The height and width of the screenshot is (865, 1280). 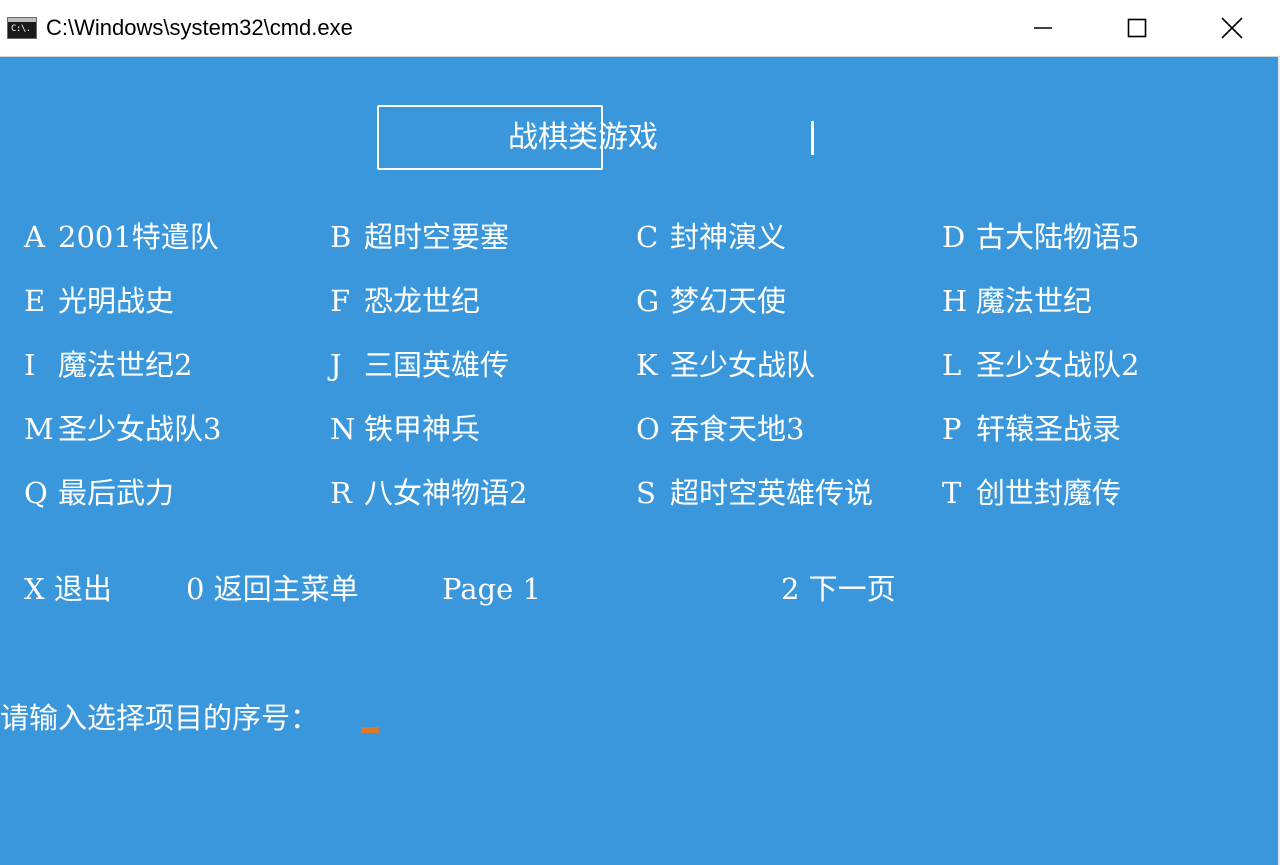 What do you see at coordinates (30, 365) in the screenshot?
I see `menu-key: I` at bounding box center [30, 365].